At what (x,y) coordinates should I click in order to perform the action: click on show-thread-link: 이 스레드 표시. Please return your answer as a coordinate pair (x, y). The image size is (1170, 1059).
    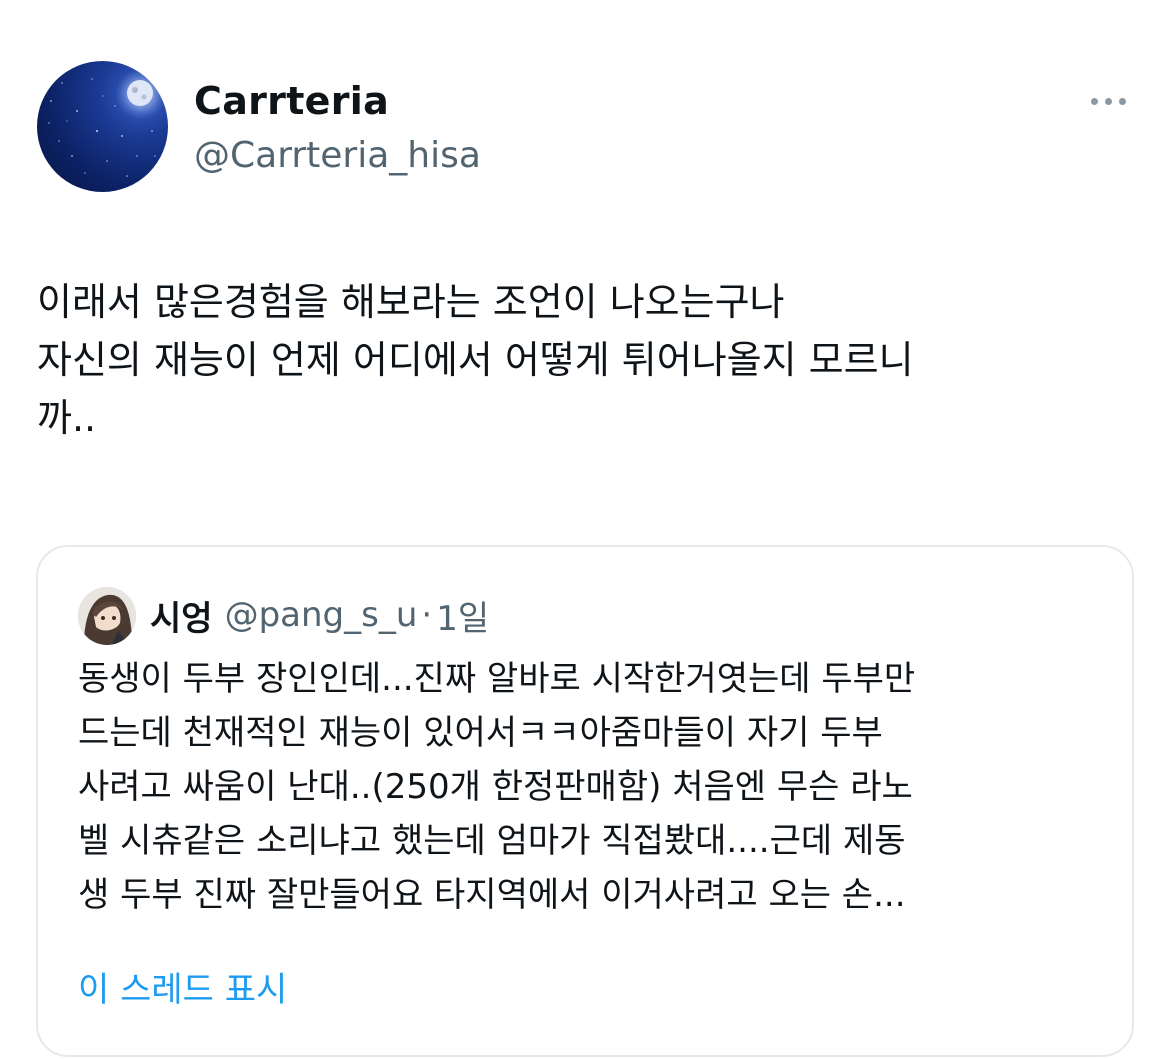
    Looking at the image, I should click on (182, 990).